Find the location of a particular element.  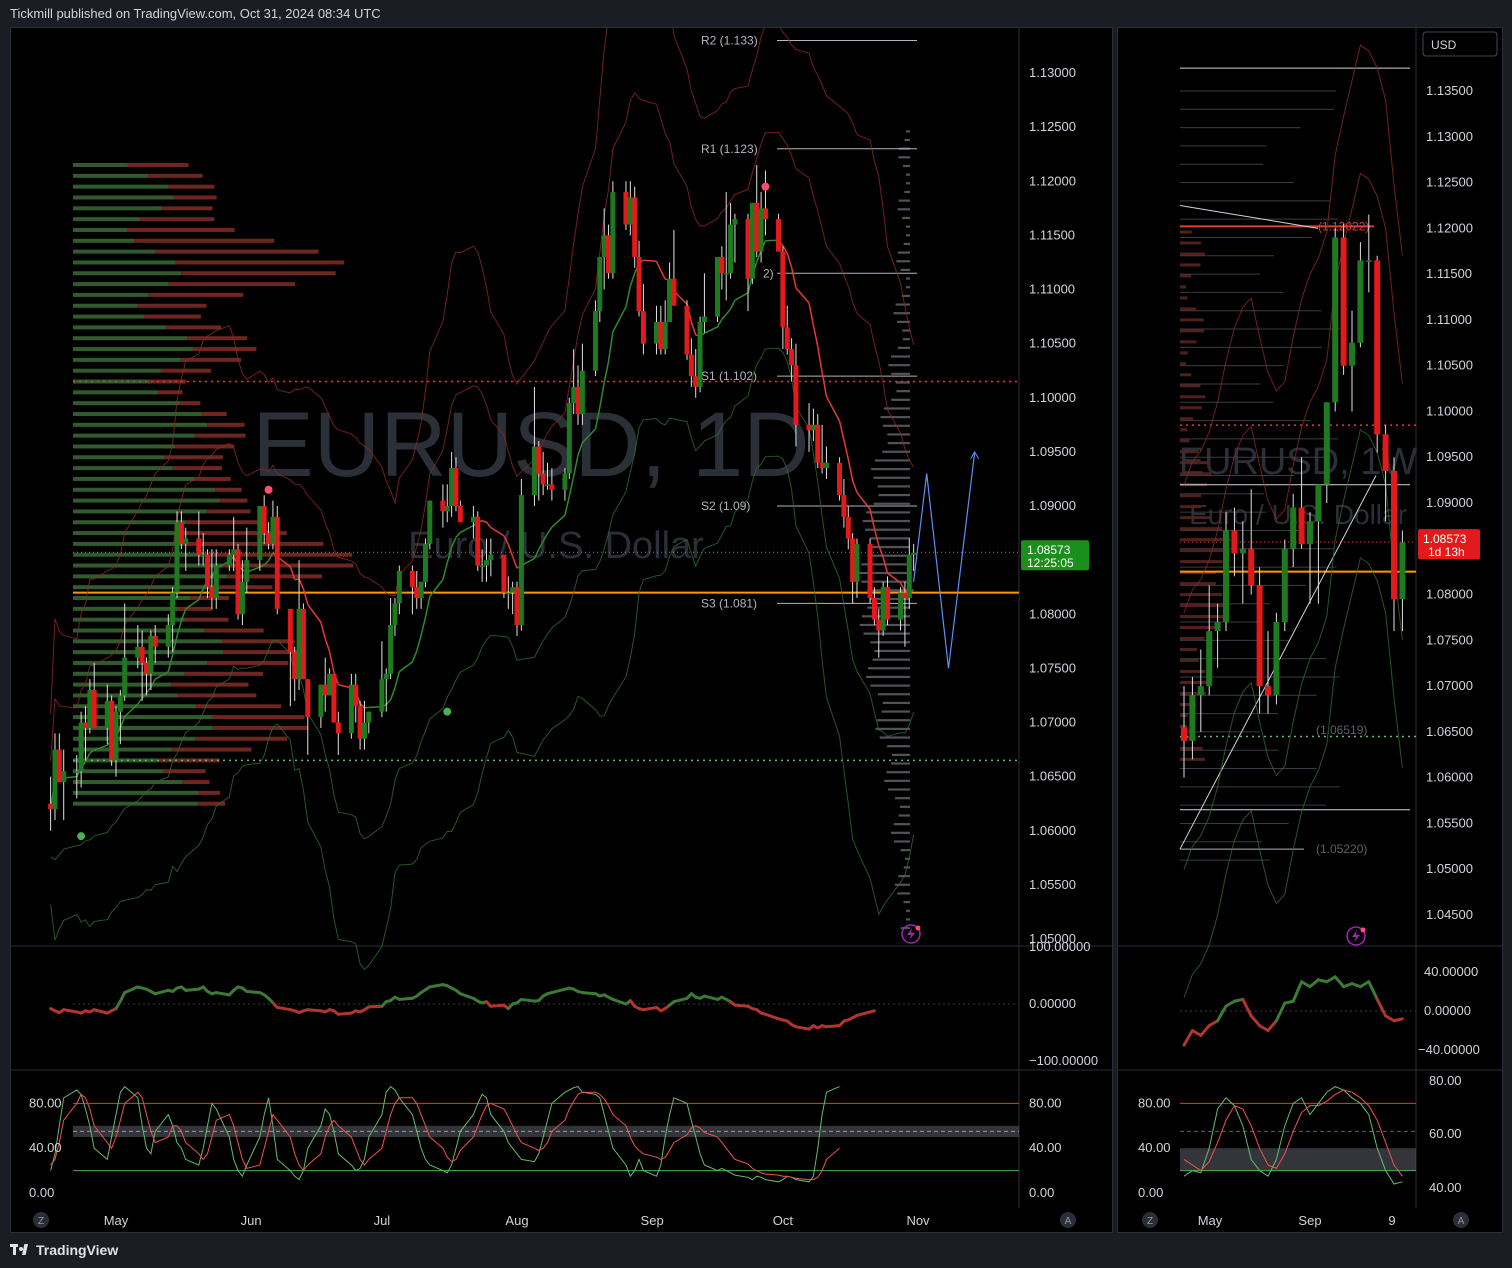

time-axis-label: Jul is located at coordinates (382, 1220).